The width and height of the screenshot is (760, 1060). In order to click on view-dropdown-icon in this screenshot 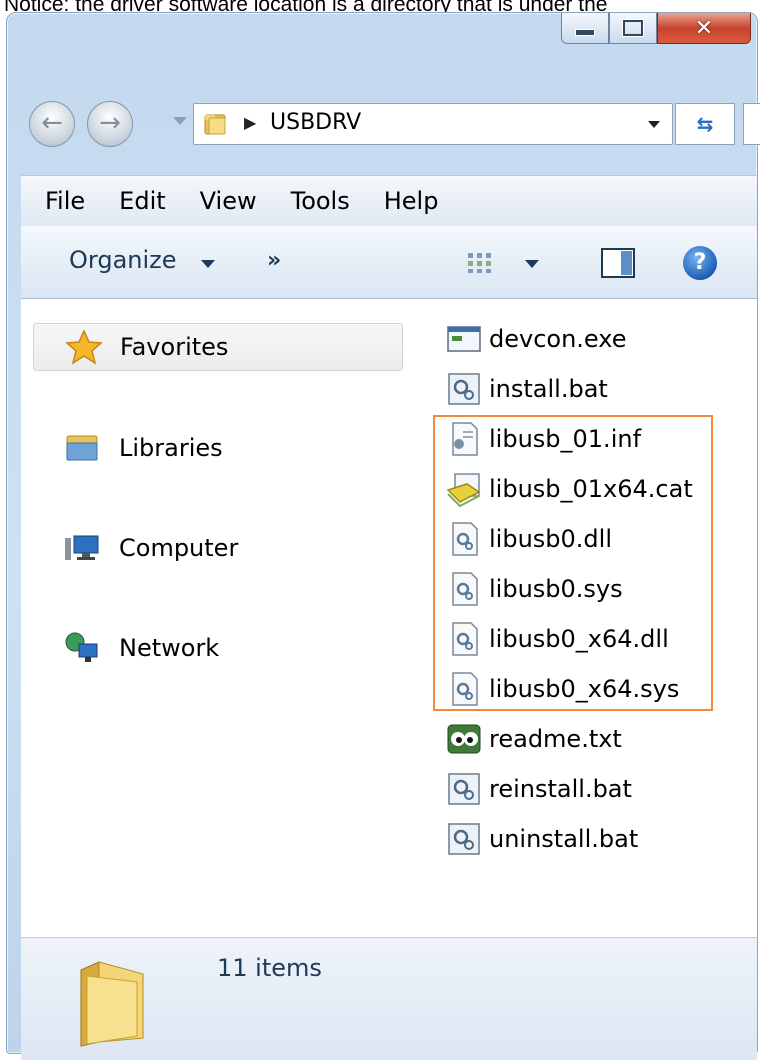, I will do `click(532, 264)`.